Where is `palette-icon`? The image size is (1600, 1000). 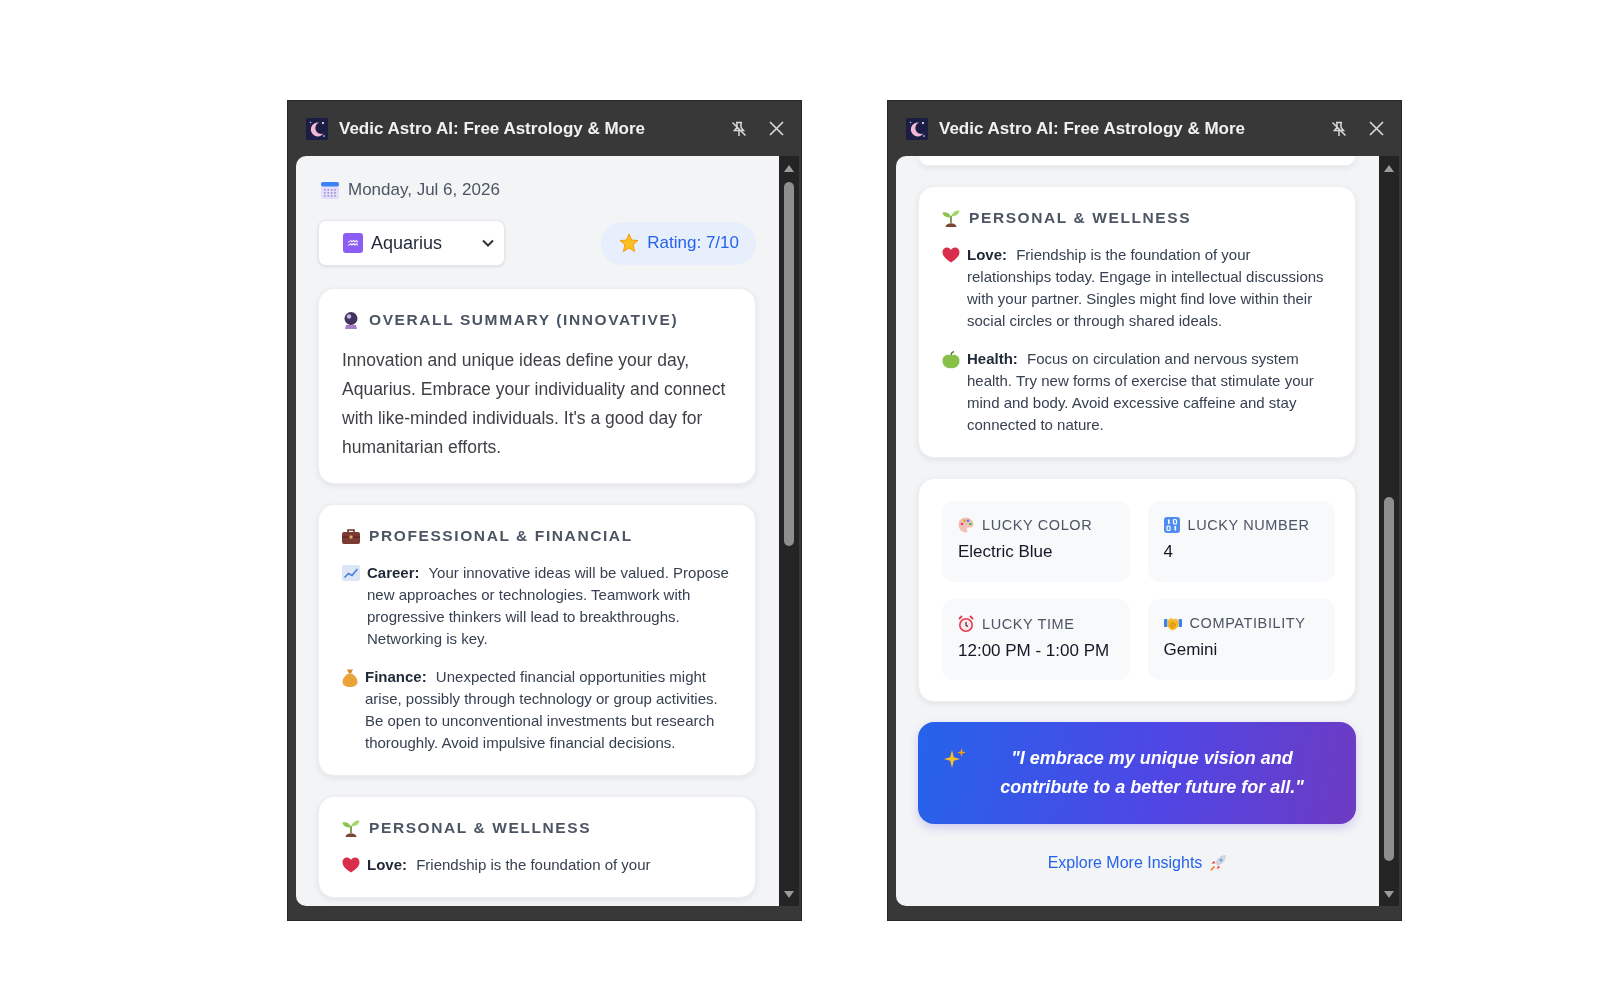
palette-icon is located at coordinates (966, 525).